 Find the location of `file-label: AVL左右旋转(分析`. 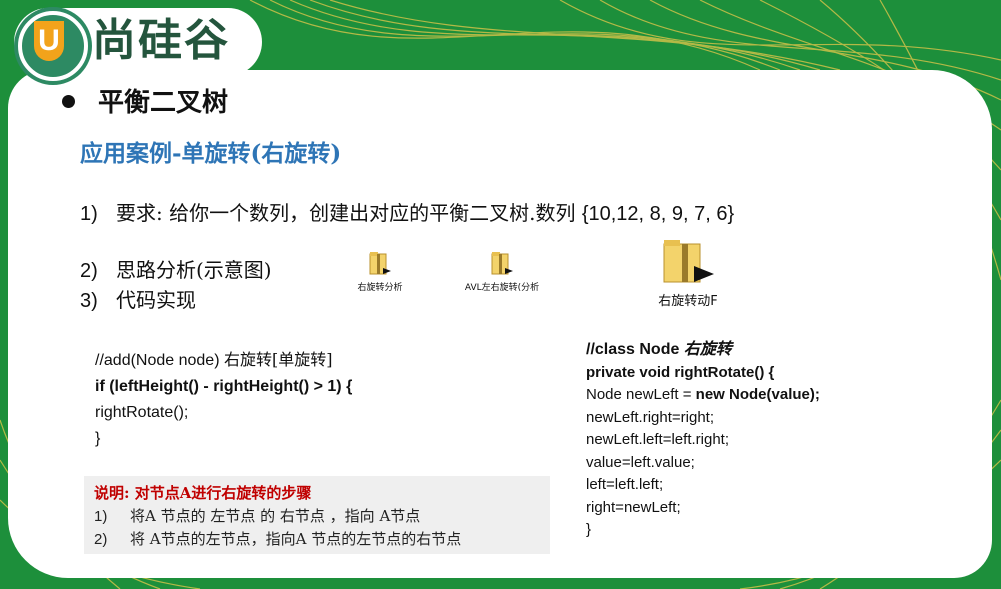

file-label: AVL左右旋转(分析 is located at coordinates (502, 288).